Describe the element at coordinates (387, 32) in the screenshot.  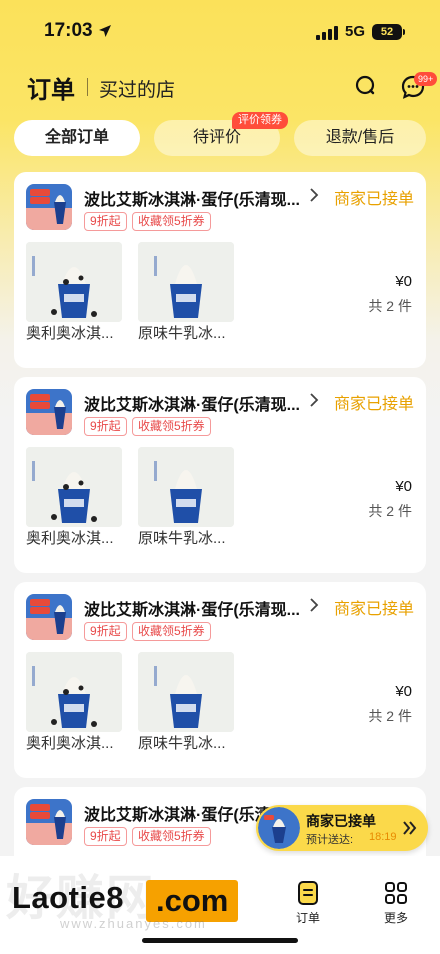
I see `battery-icon: 52` at that location.